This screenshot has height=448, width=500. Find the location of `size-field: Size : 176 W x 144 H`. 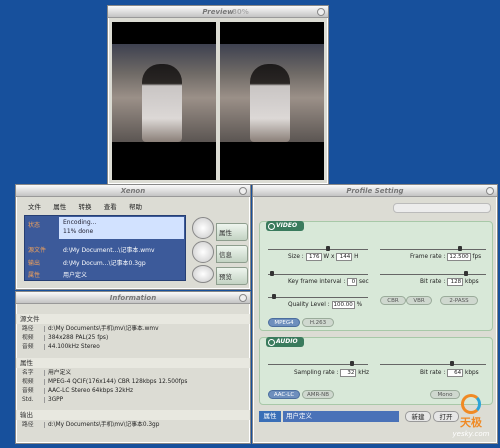

size-field: Size : 176 W x 144 H is located at coordinates (323, 257).